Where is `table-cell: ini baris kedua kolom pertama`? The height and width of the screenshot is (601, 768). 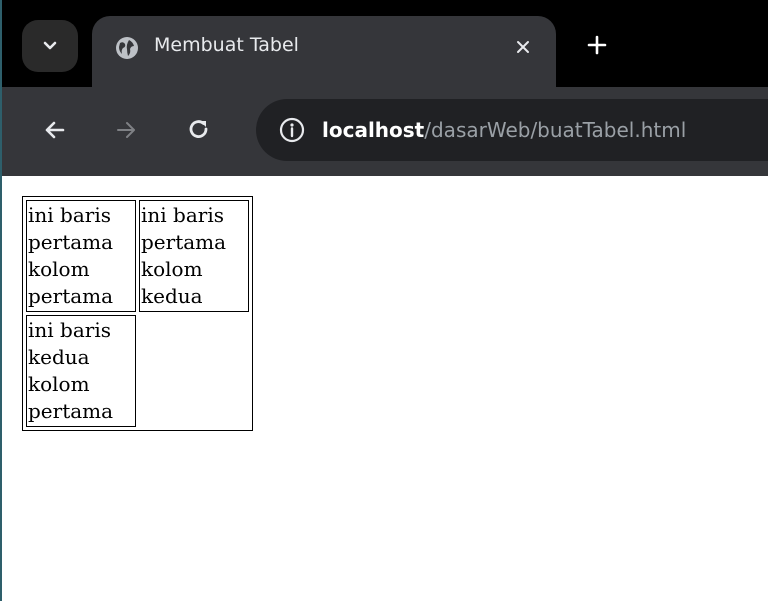 table-cell: ini baris kedua kolom pertama is located at coordinates (81, 371).